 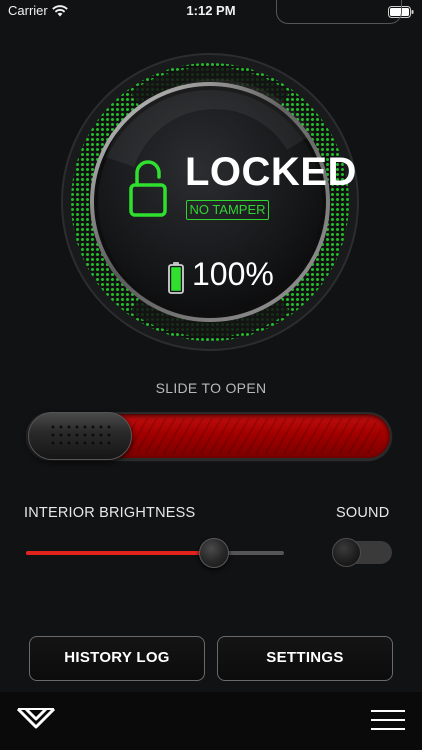 I want to click on slide-handle, so click(x=80, y=436).